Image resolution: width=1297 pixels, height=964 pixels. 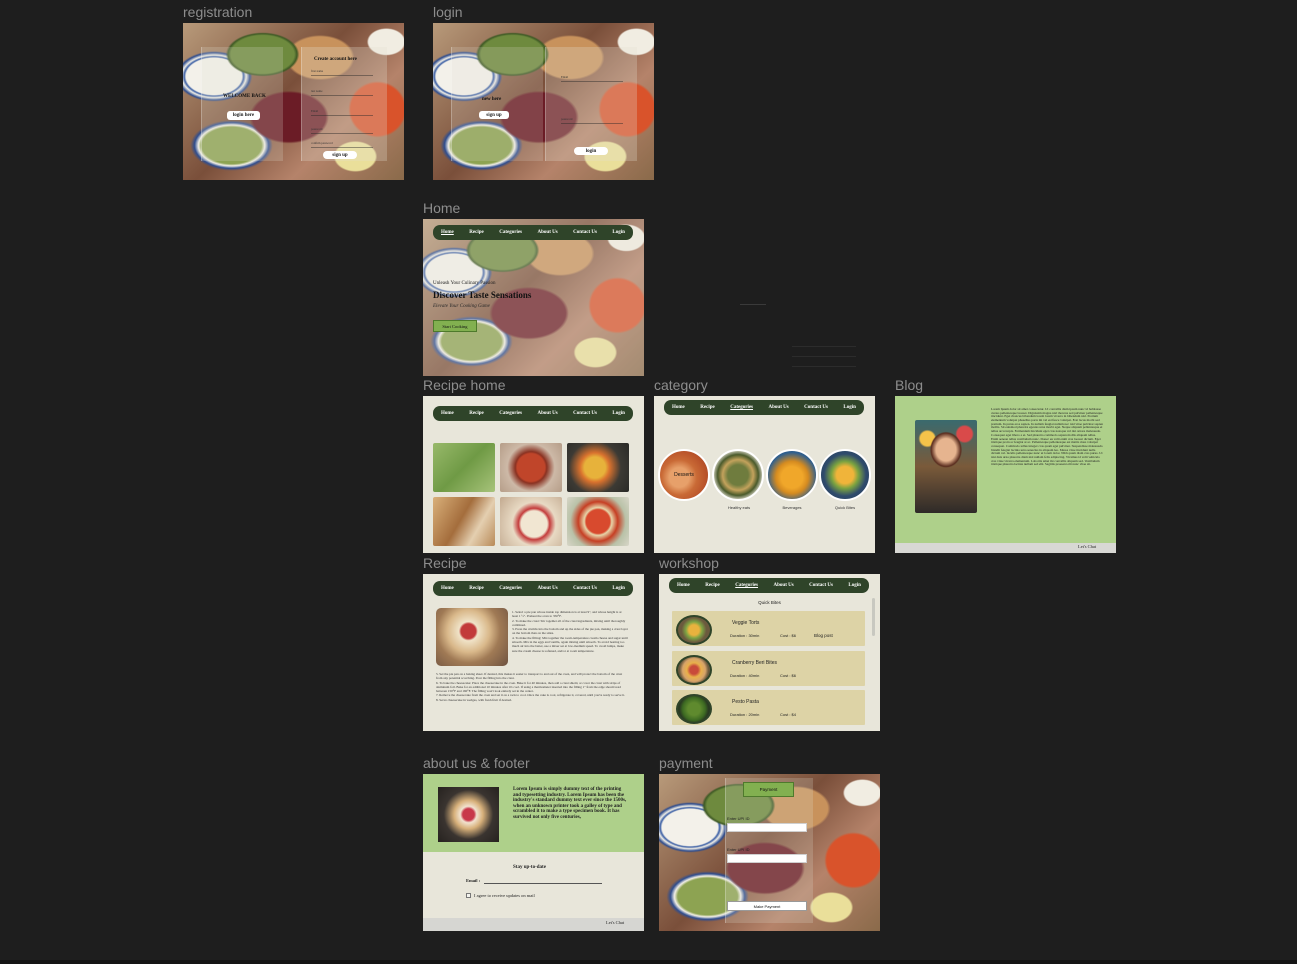 I want to click on payment-title-button: Payment, so click(x=768, y=789).